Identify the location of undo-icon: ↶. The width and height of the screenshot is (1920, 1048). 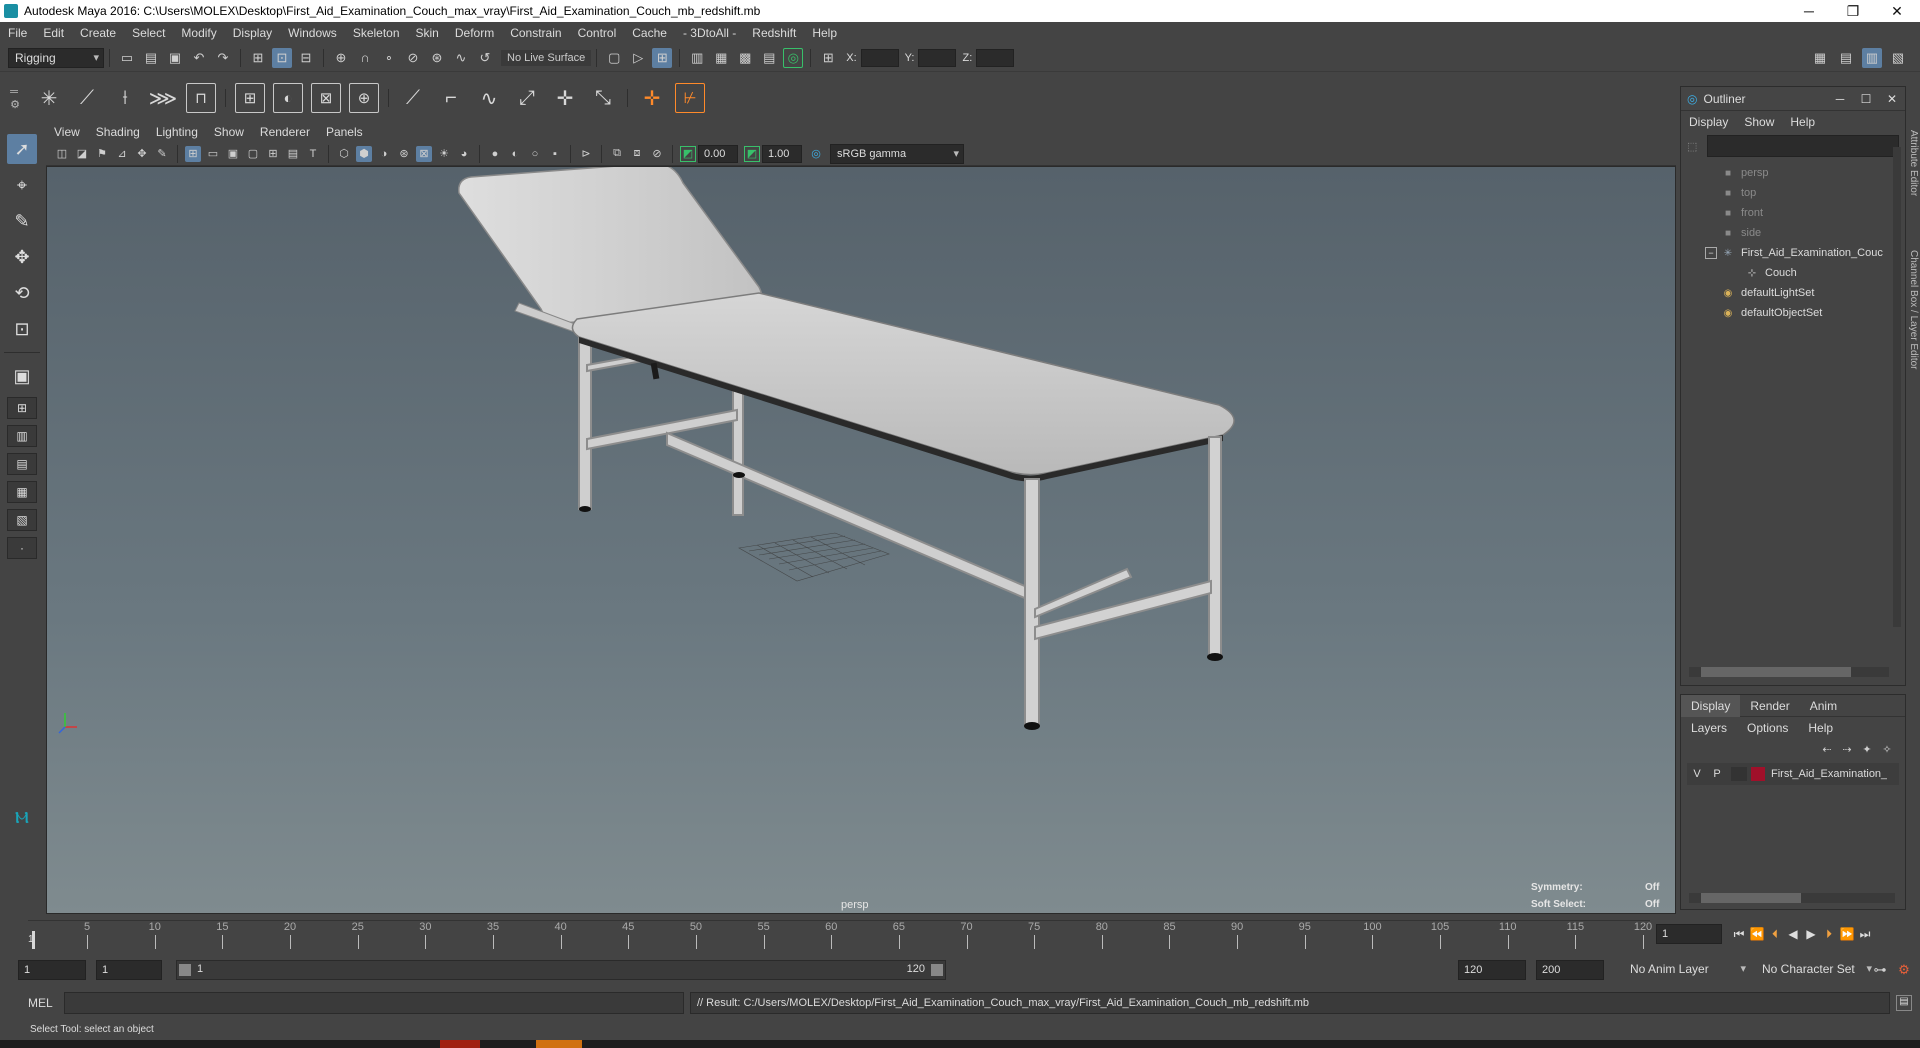
(199, 58).